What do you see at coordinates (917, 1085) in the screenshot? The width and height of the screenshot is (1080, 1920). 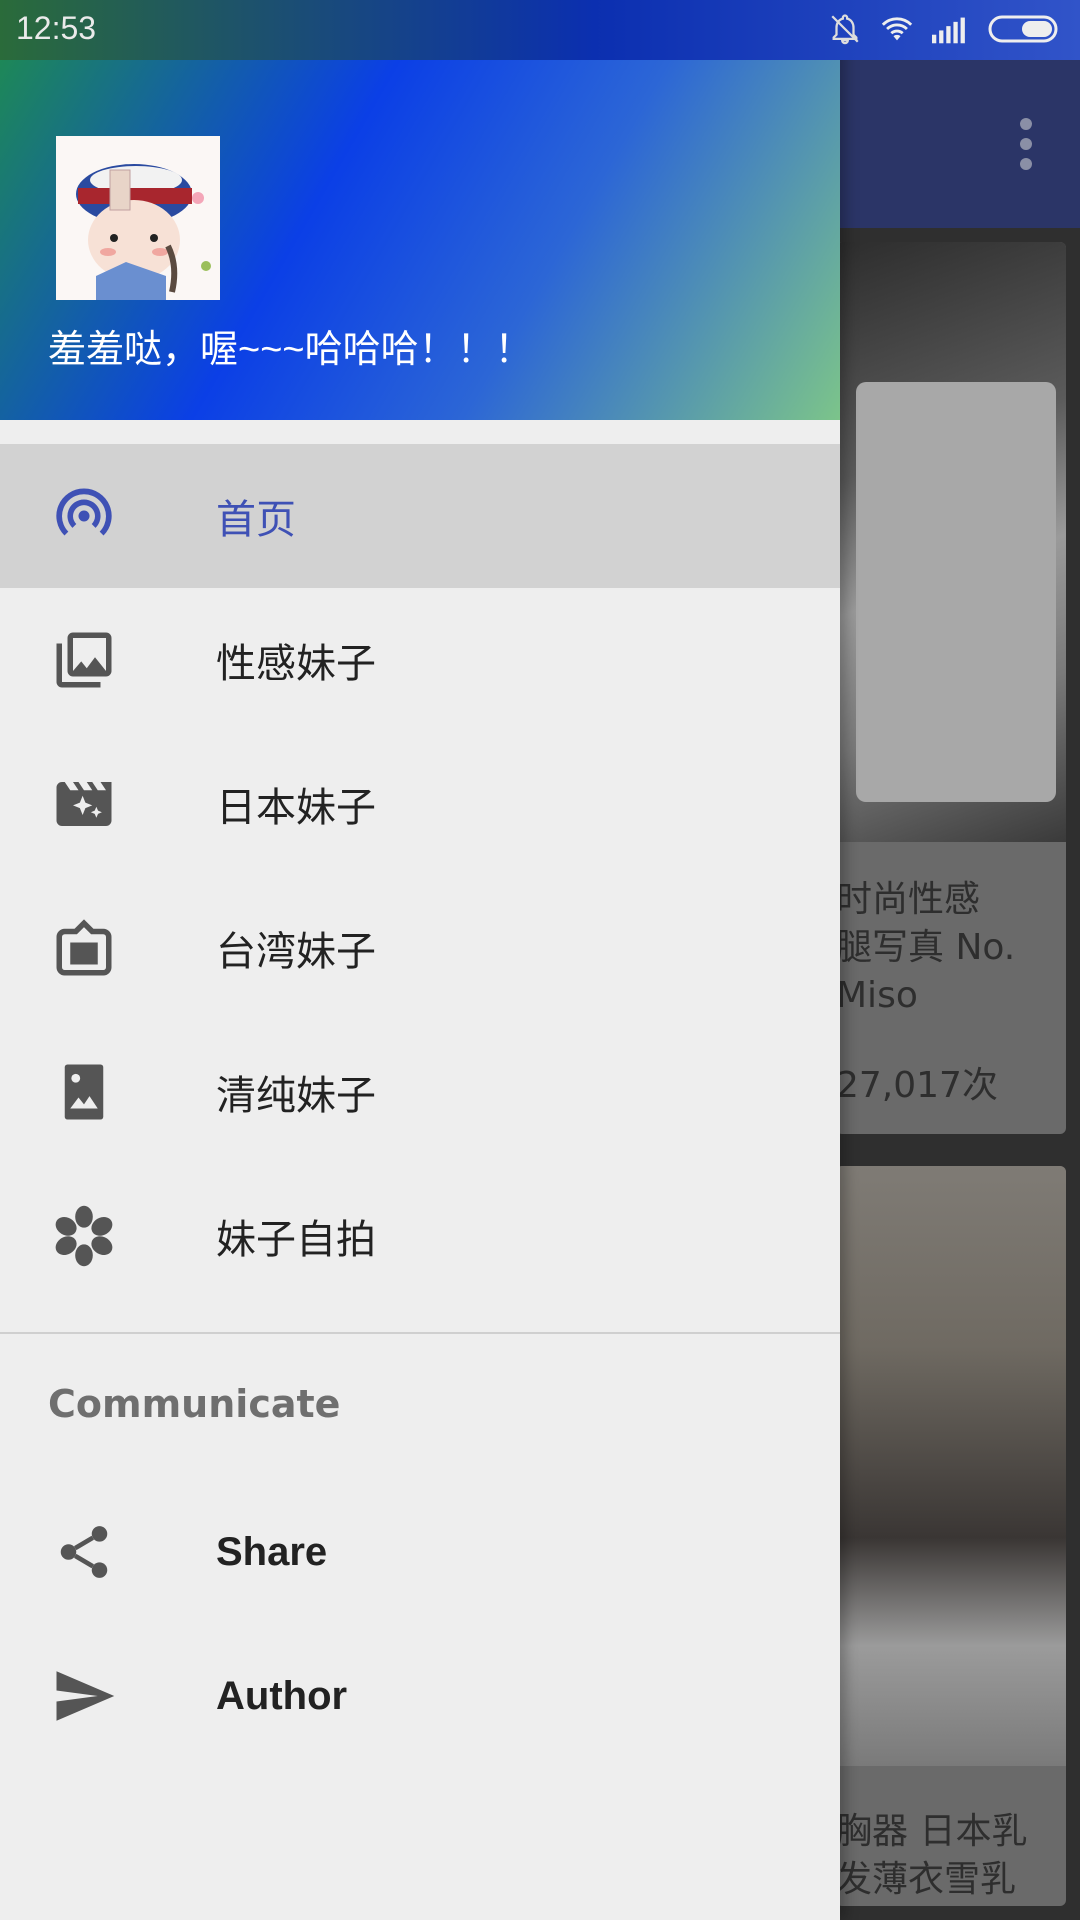 I see `card-view-count: 27,017次` at bounding box center [917, 1085].